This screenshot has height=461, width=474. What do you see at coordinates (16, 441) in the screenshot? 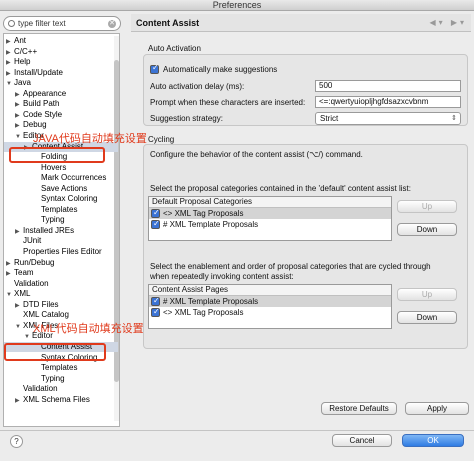
I see `help-icon: ?` at bounding box center [16, 441].